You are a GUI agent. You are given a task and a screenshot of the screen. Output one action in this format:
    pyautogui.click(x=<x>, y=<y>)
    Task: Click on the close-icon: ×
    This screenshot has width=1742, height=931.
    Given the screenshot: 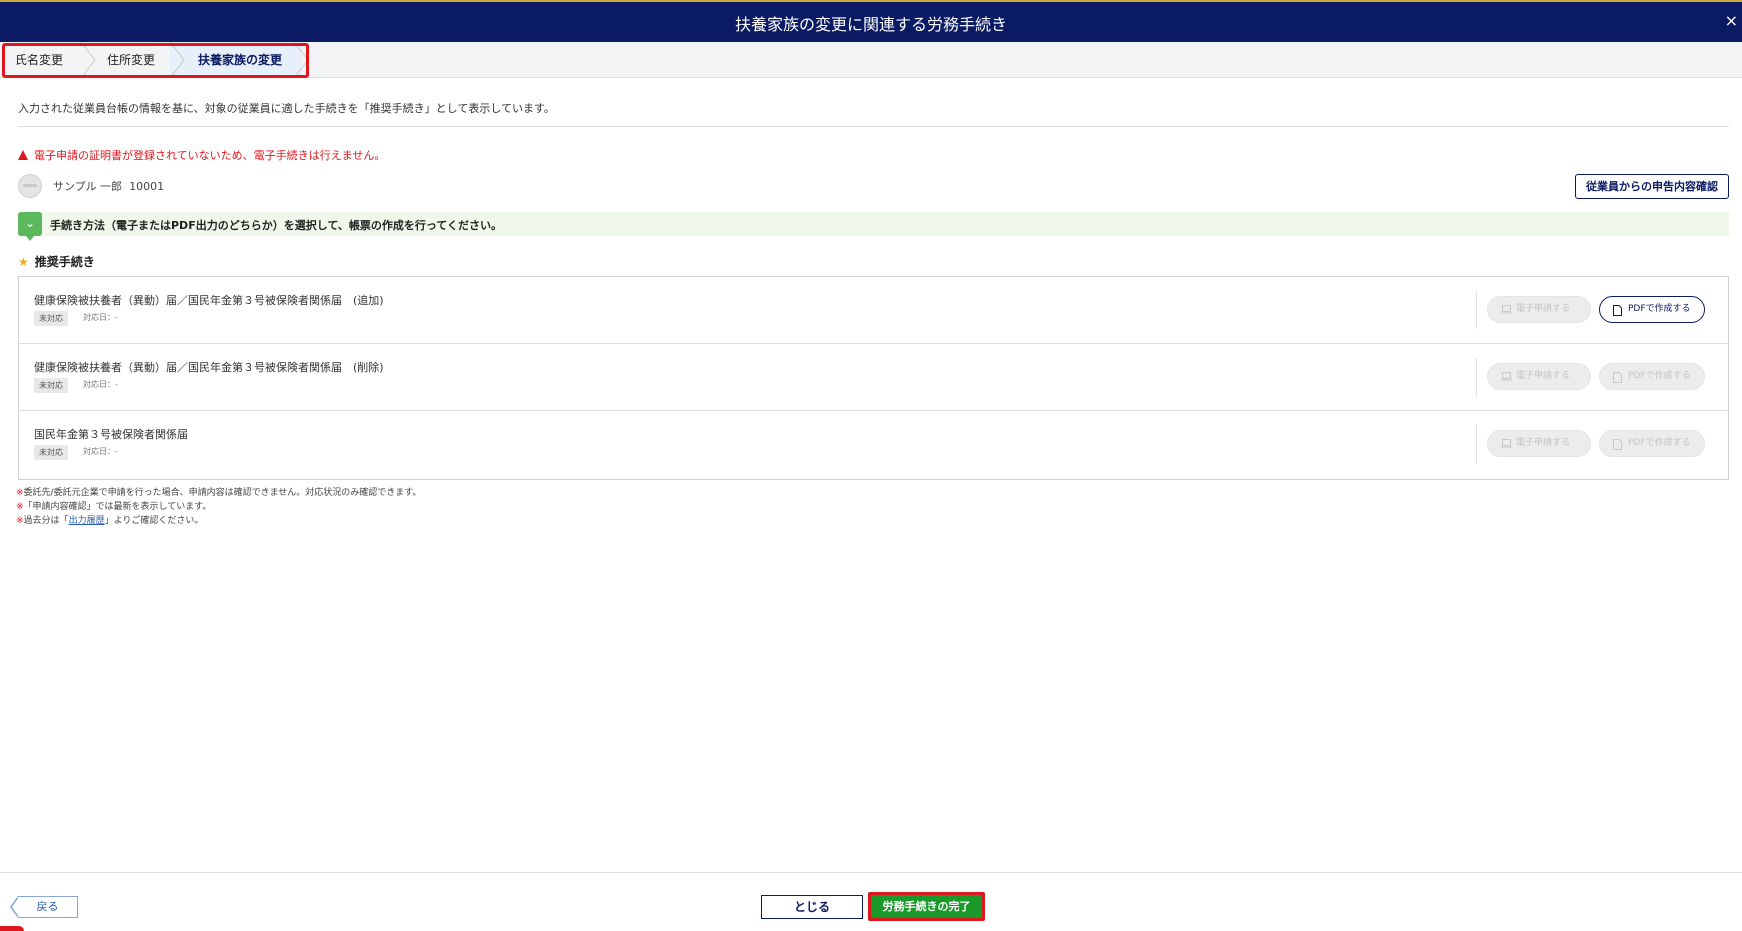 What is the action you would take?
    pyautogui.click(x=1731, y=20)
    